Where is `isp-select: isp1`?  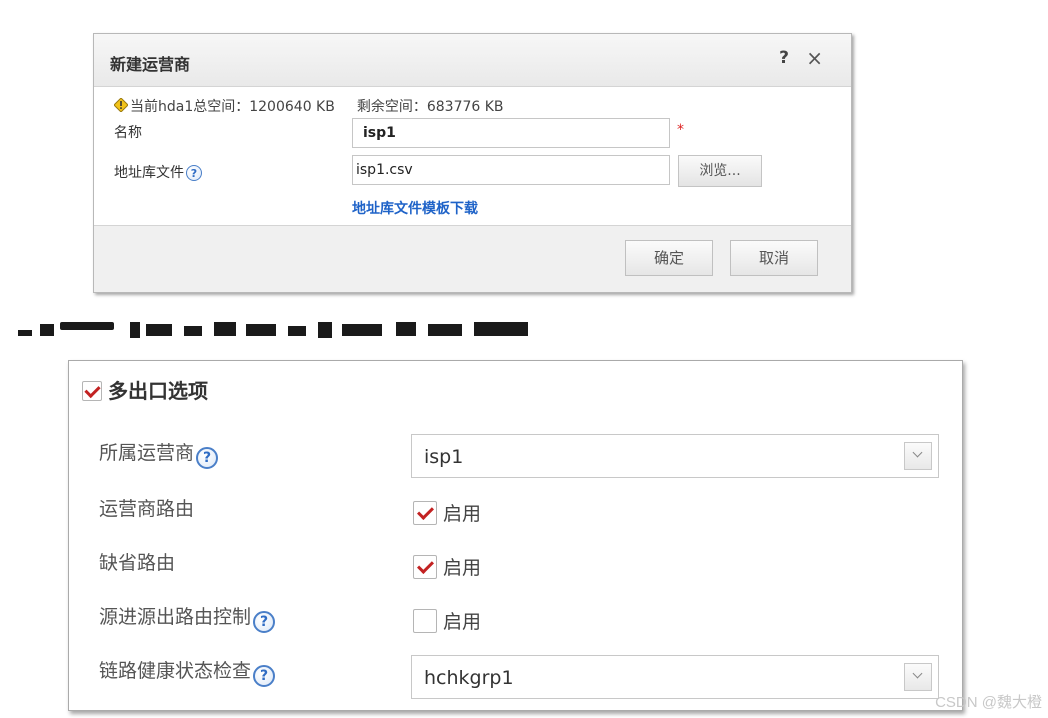 isp-select: isp1 is located at coordinates (675, 456).